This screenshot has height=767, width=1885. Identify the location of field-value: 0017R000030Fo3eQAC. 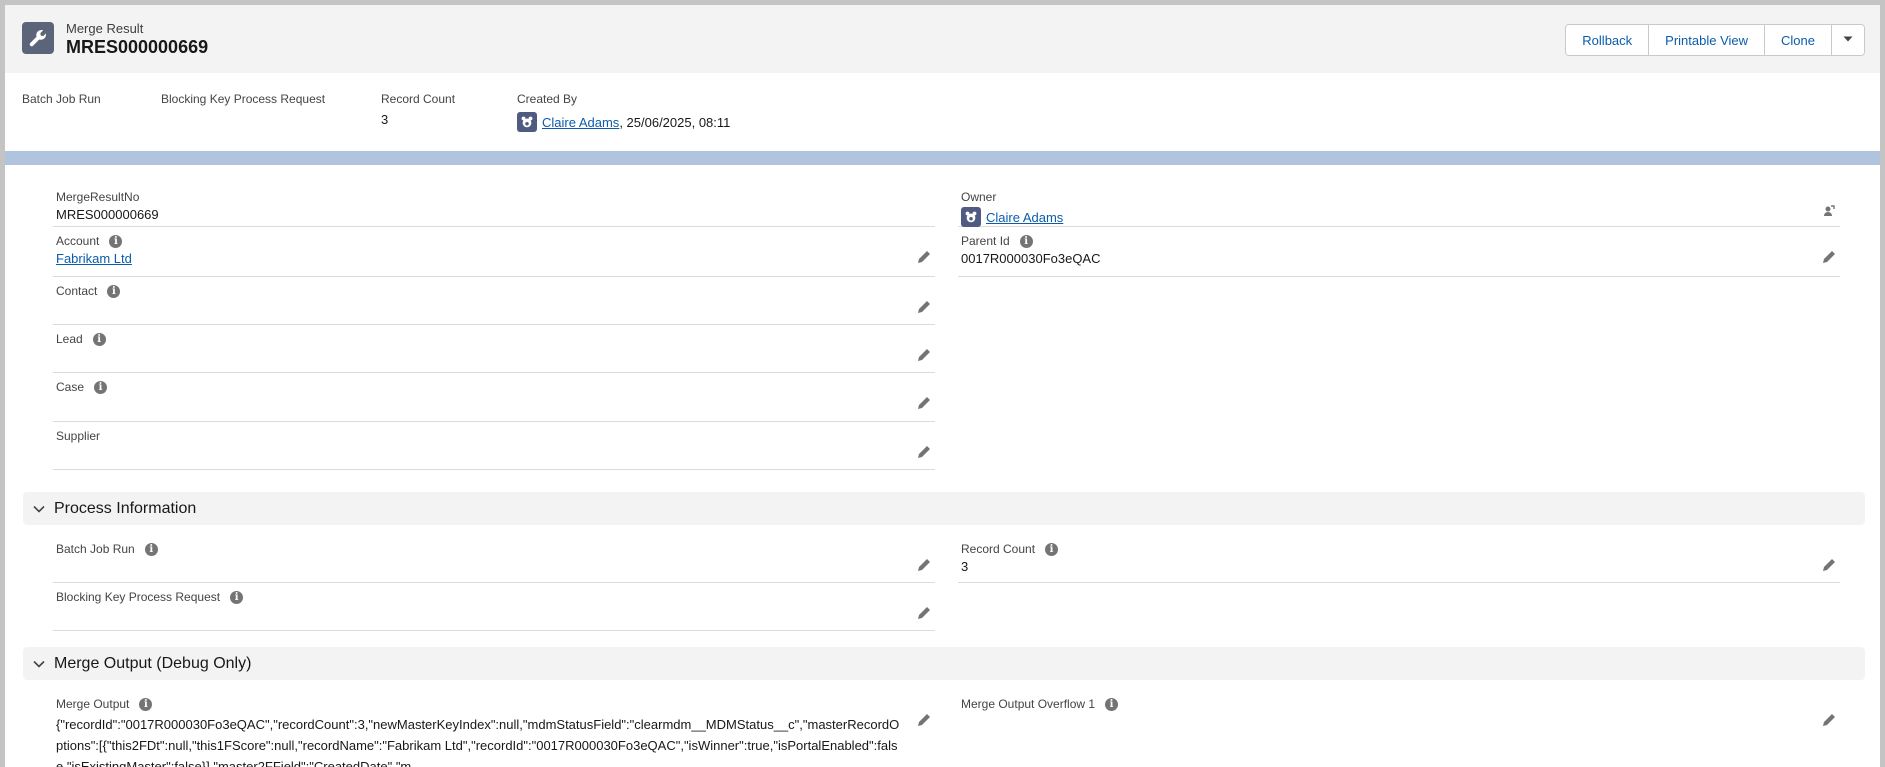
(1031, 258).